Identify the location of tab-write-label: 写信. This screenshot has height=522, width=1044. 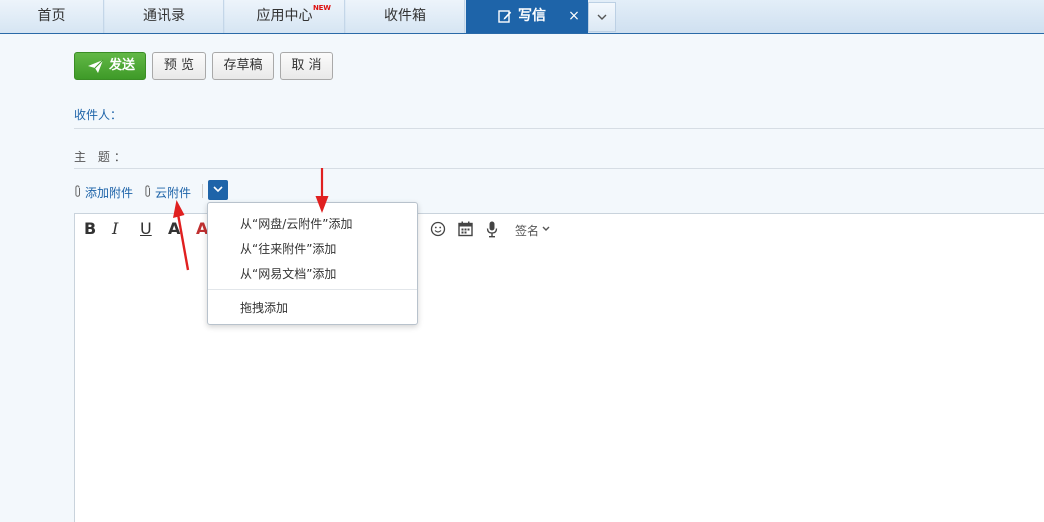
(532, 16).